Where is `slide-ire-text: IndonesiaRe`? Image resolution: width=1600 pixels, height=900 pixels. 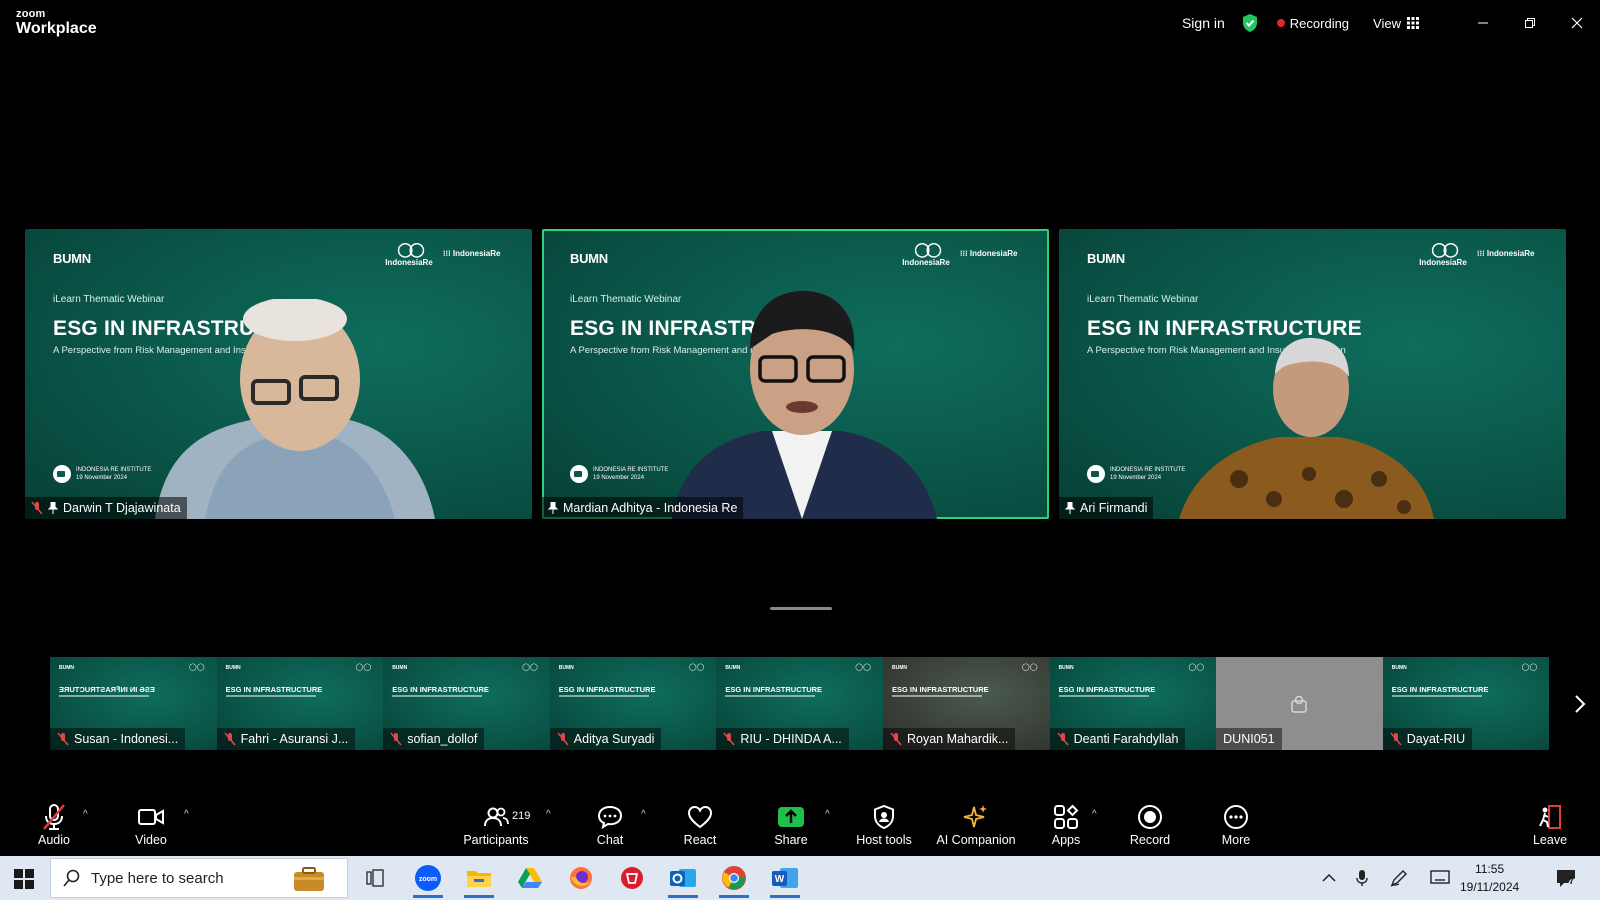
slide-ire-text: IndonesiaRe is located at coordinates (1443, 262).